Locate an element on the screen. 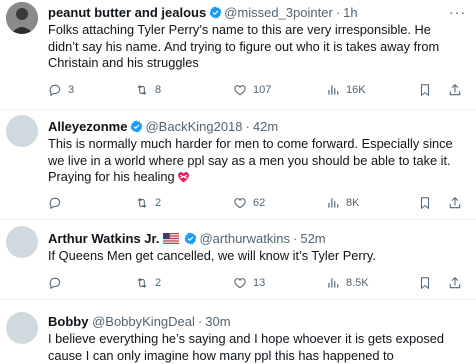  display-name: Bobby is located at coordinates (68, 321).